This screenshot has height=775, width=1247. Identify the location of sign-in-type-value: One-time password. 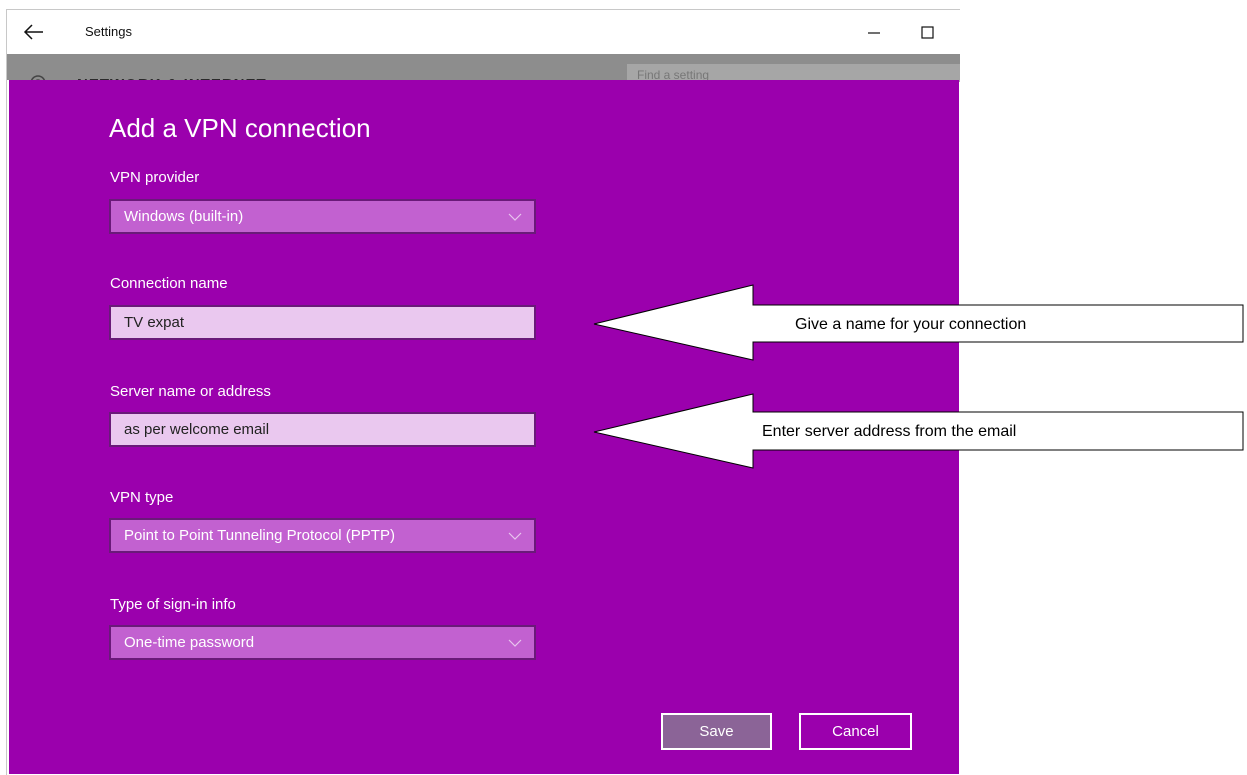
(189, 642).